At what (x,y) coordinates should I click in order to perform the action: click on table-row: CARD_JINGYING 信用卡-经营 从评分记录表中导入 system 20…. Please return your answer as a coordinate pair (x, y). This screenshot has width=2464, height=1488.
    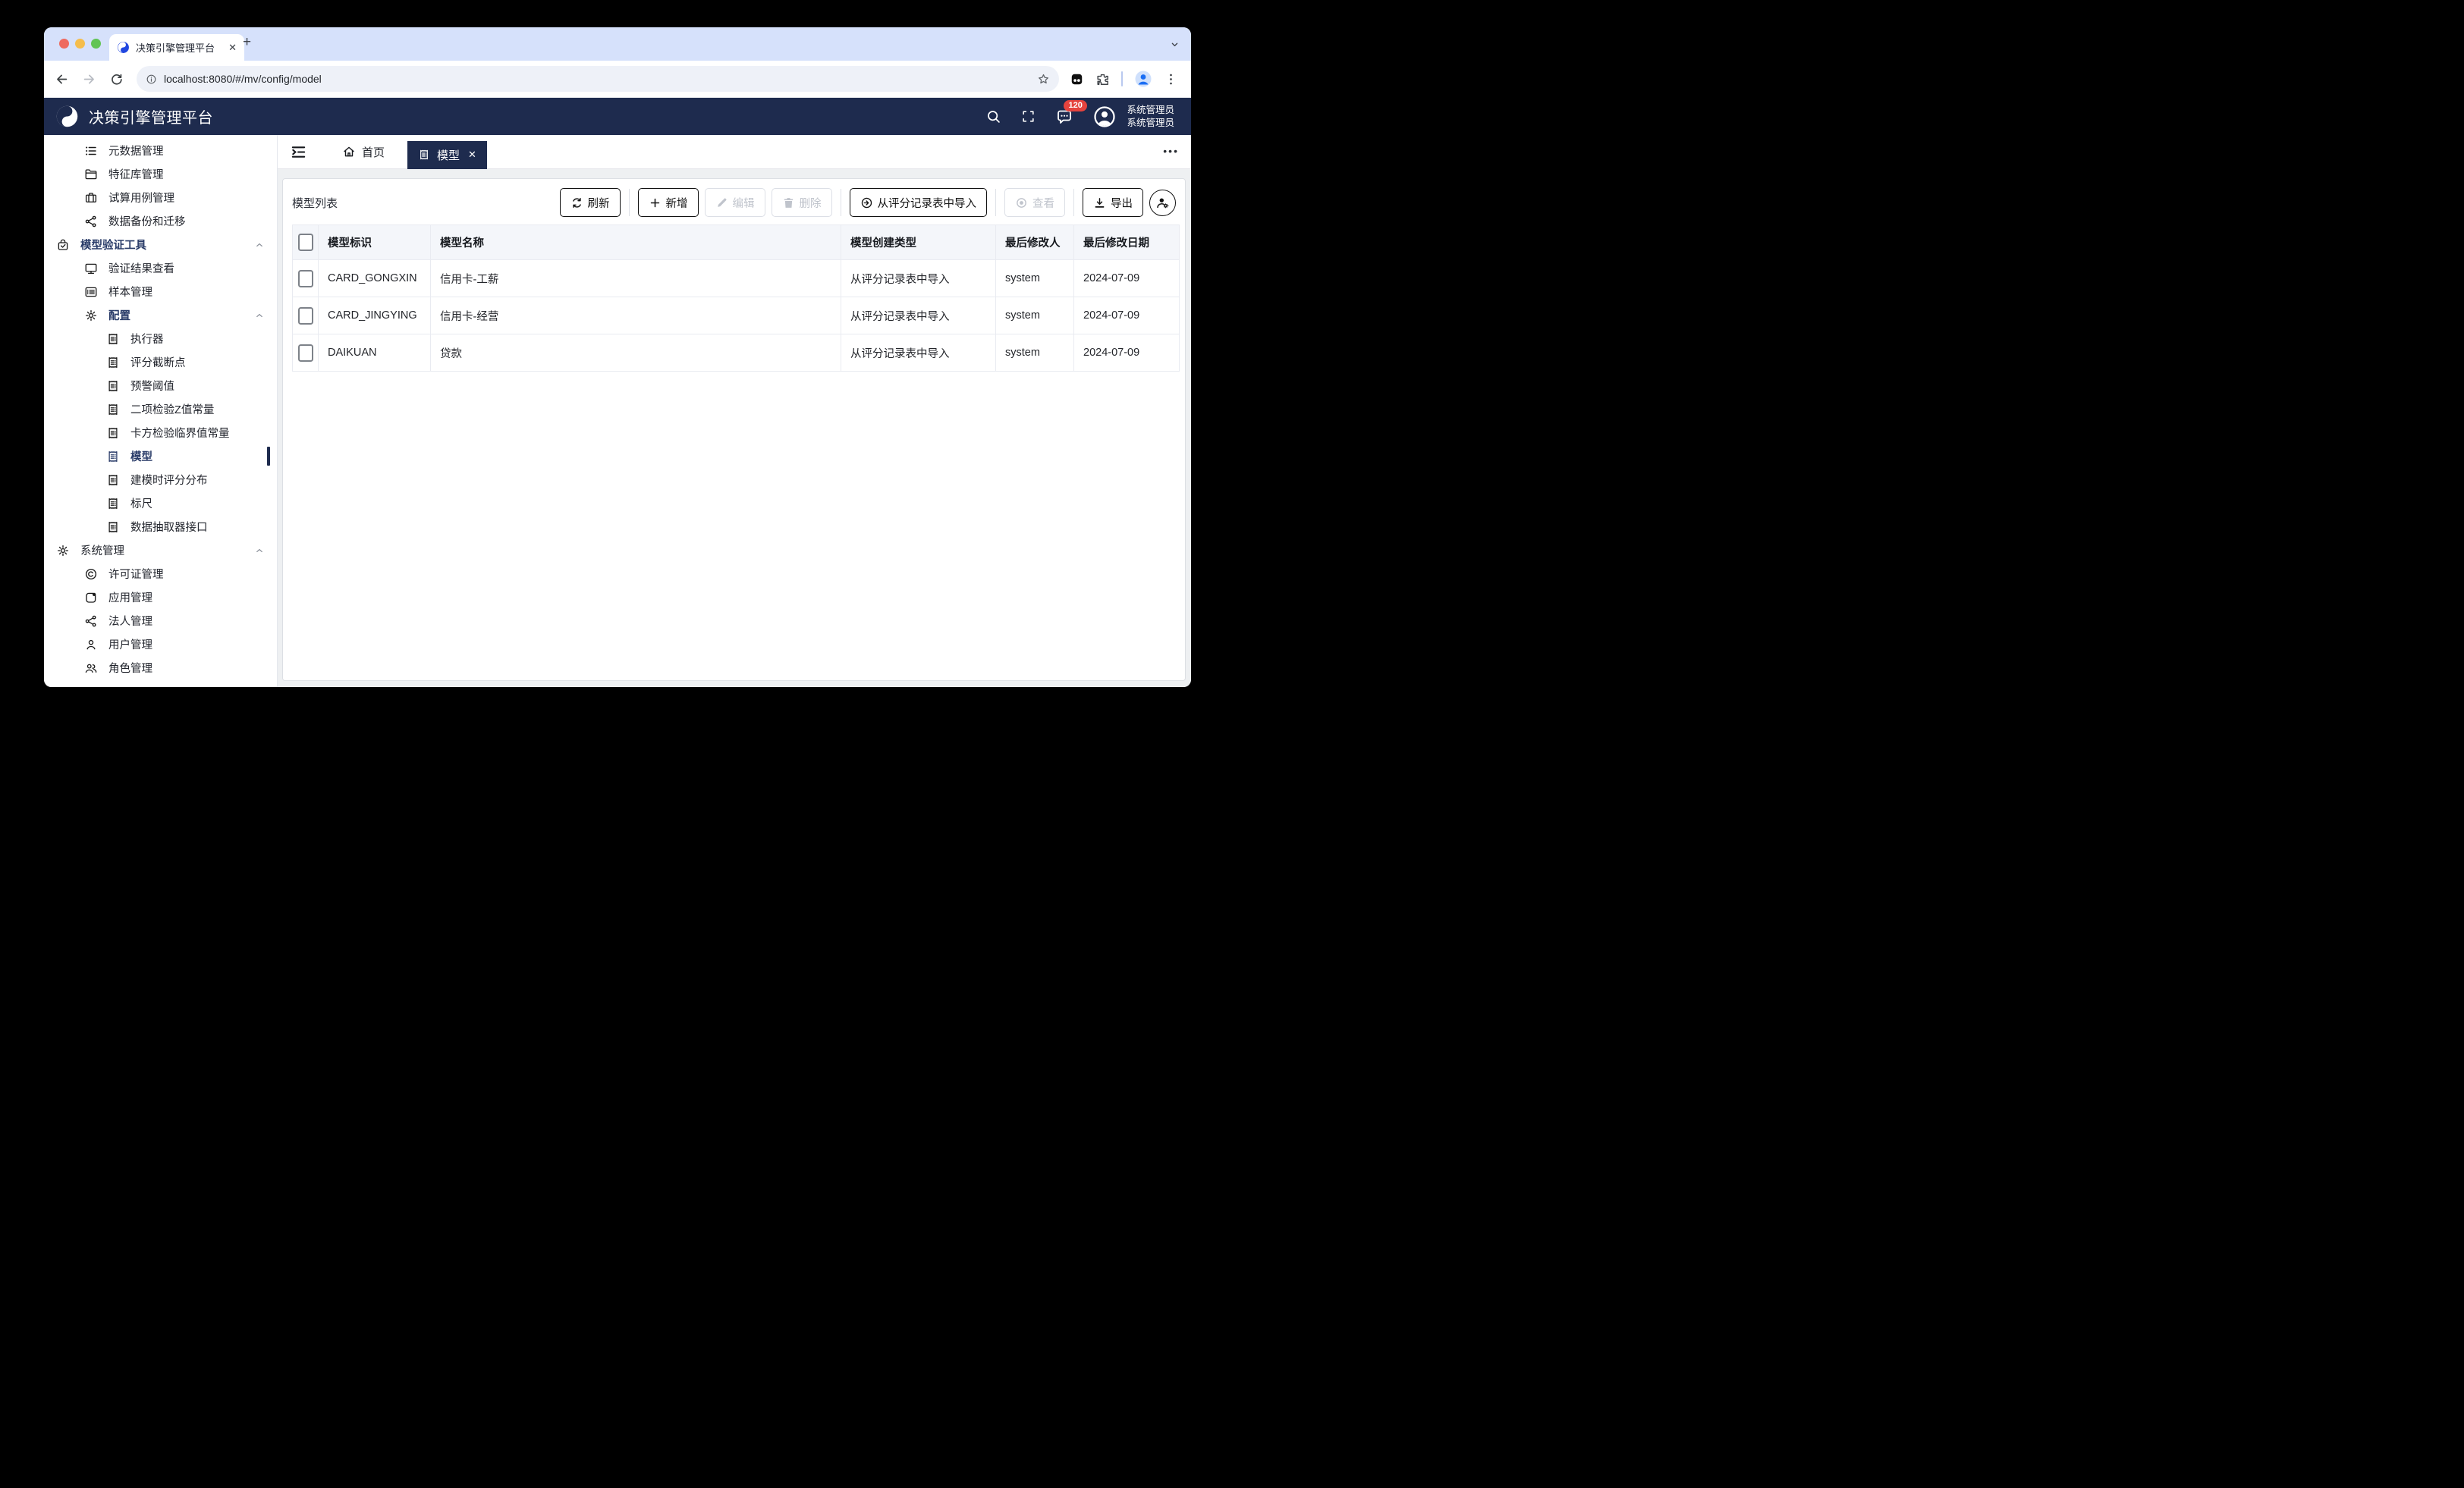
    Looking at the image, I should click on (736, 315).